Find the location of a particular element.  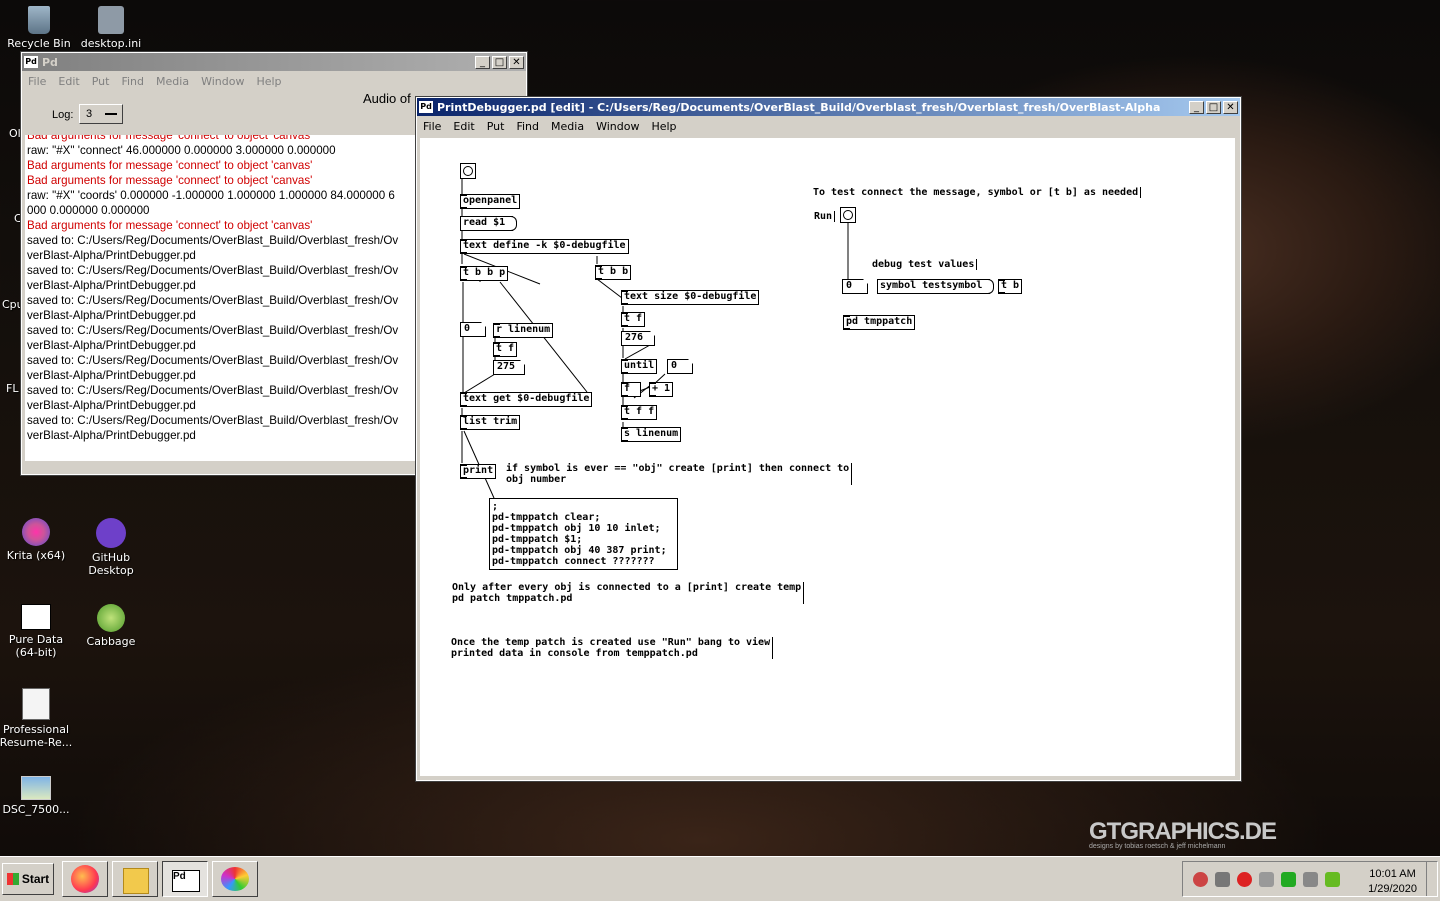

pd-app-icon: Pd is located at coordinates (426, 107).